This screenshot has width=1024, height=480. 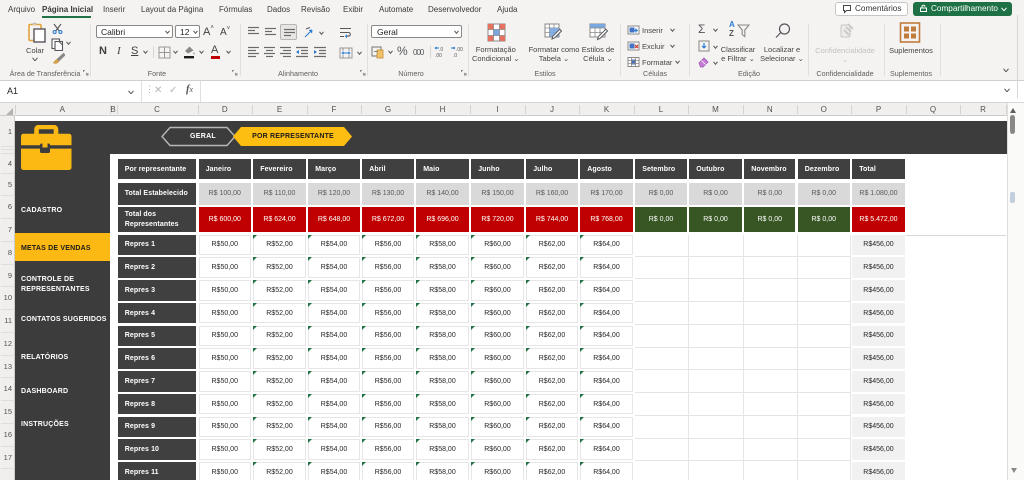 I want to click on svg-text: .00, so click(x=438, y=55).